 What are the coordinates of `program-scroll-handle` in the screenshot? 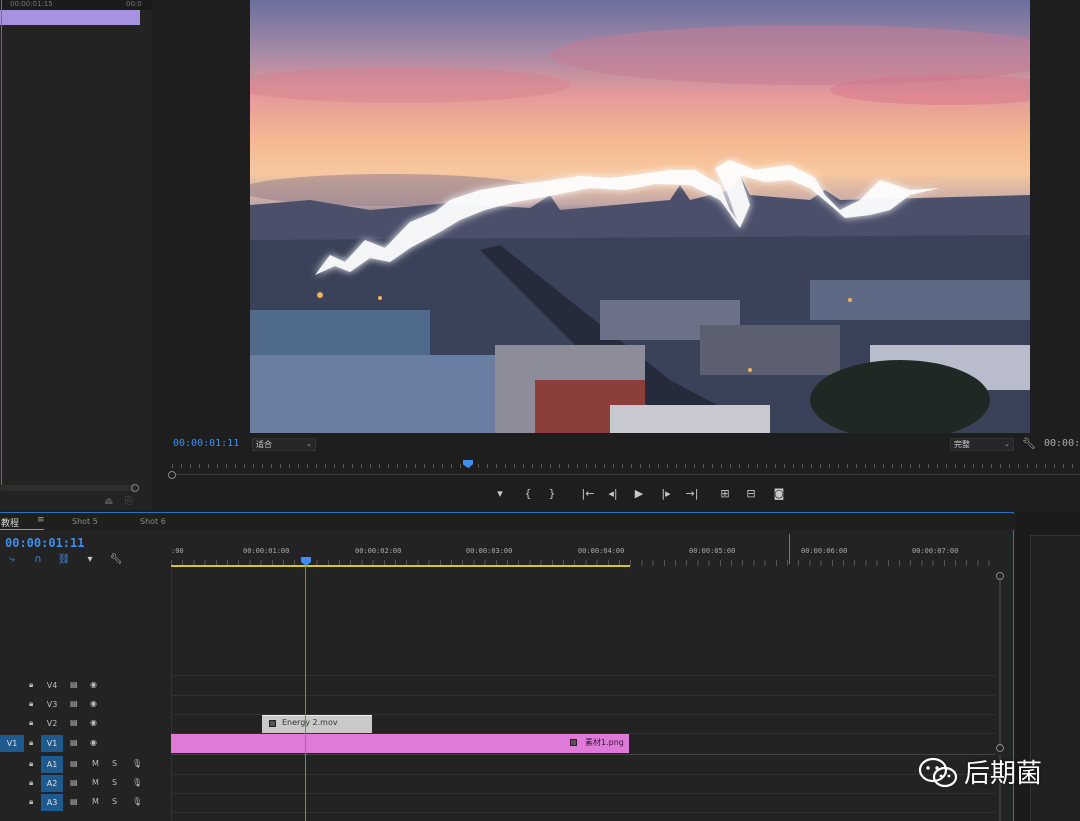 It's located at (172, 475).